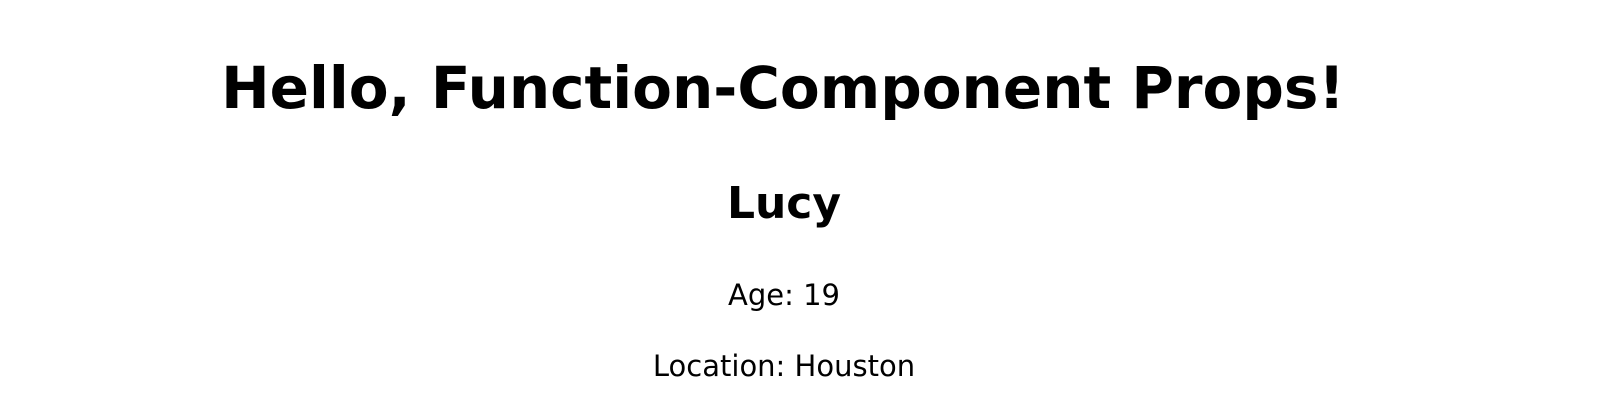  I want to click on profile-name: Lucy, so click(784, 203).